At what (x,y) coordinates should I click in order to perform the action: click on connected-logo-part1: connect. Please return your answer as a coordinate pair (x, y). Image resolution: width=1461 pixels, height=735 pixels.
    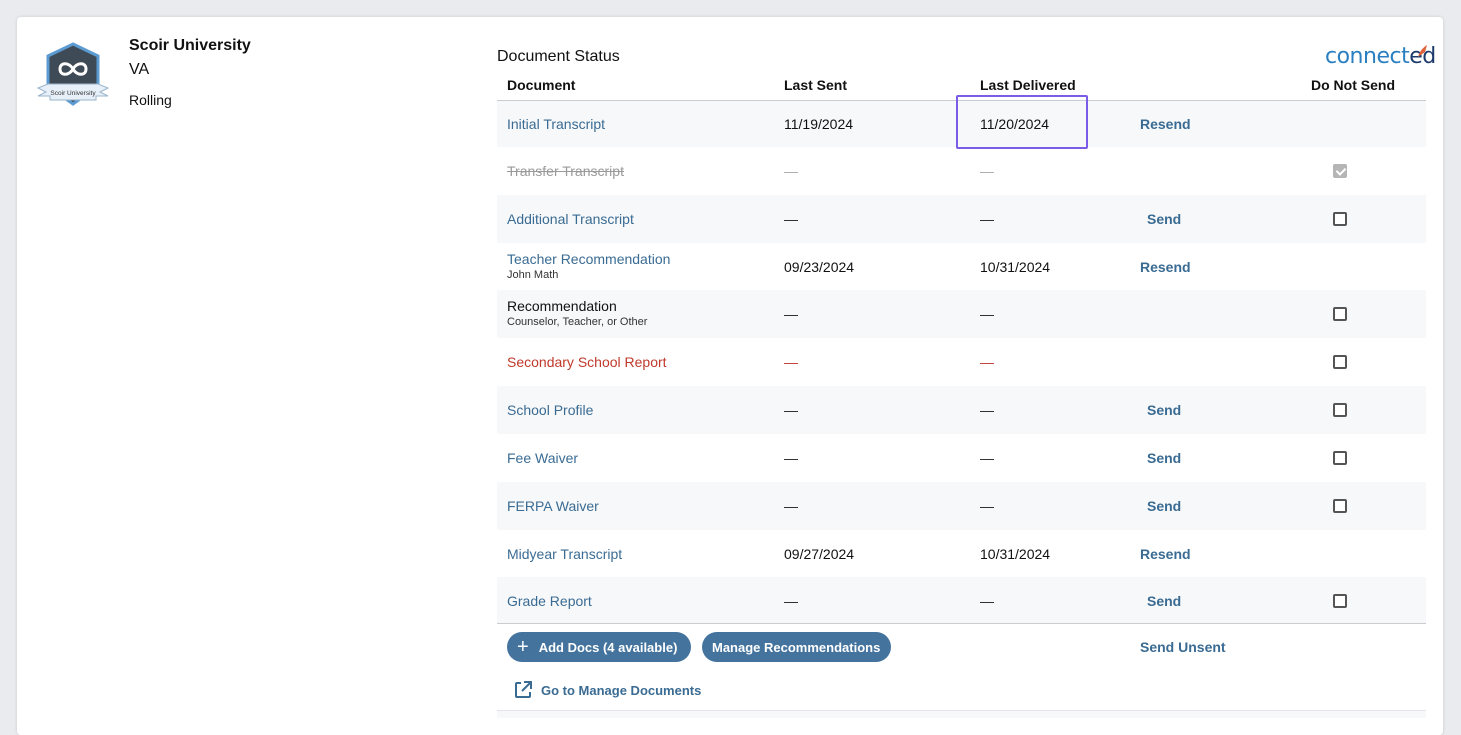
    Looking at the image, I should click on (1367, 56).